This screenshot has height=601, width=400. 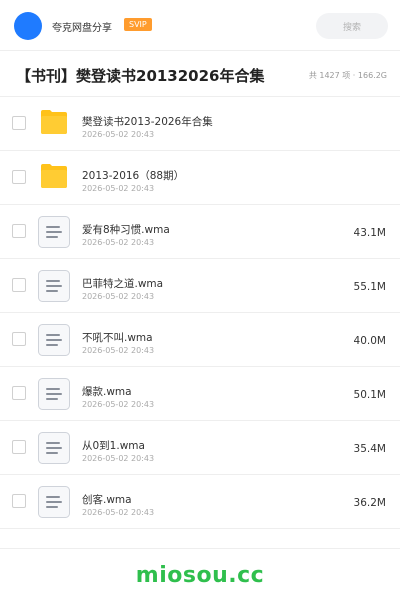 I want to click on folder-meta: 共 1427 项 · 166.2G, so click(x=347, y=75).